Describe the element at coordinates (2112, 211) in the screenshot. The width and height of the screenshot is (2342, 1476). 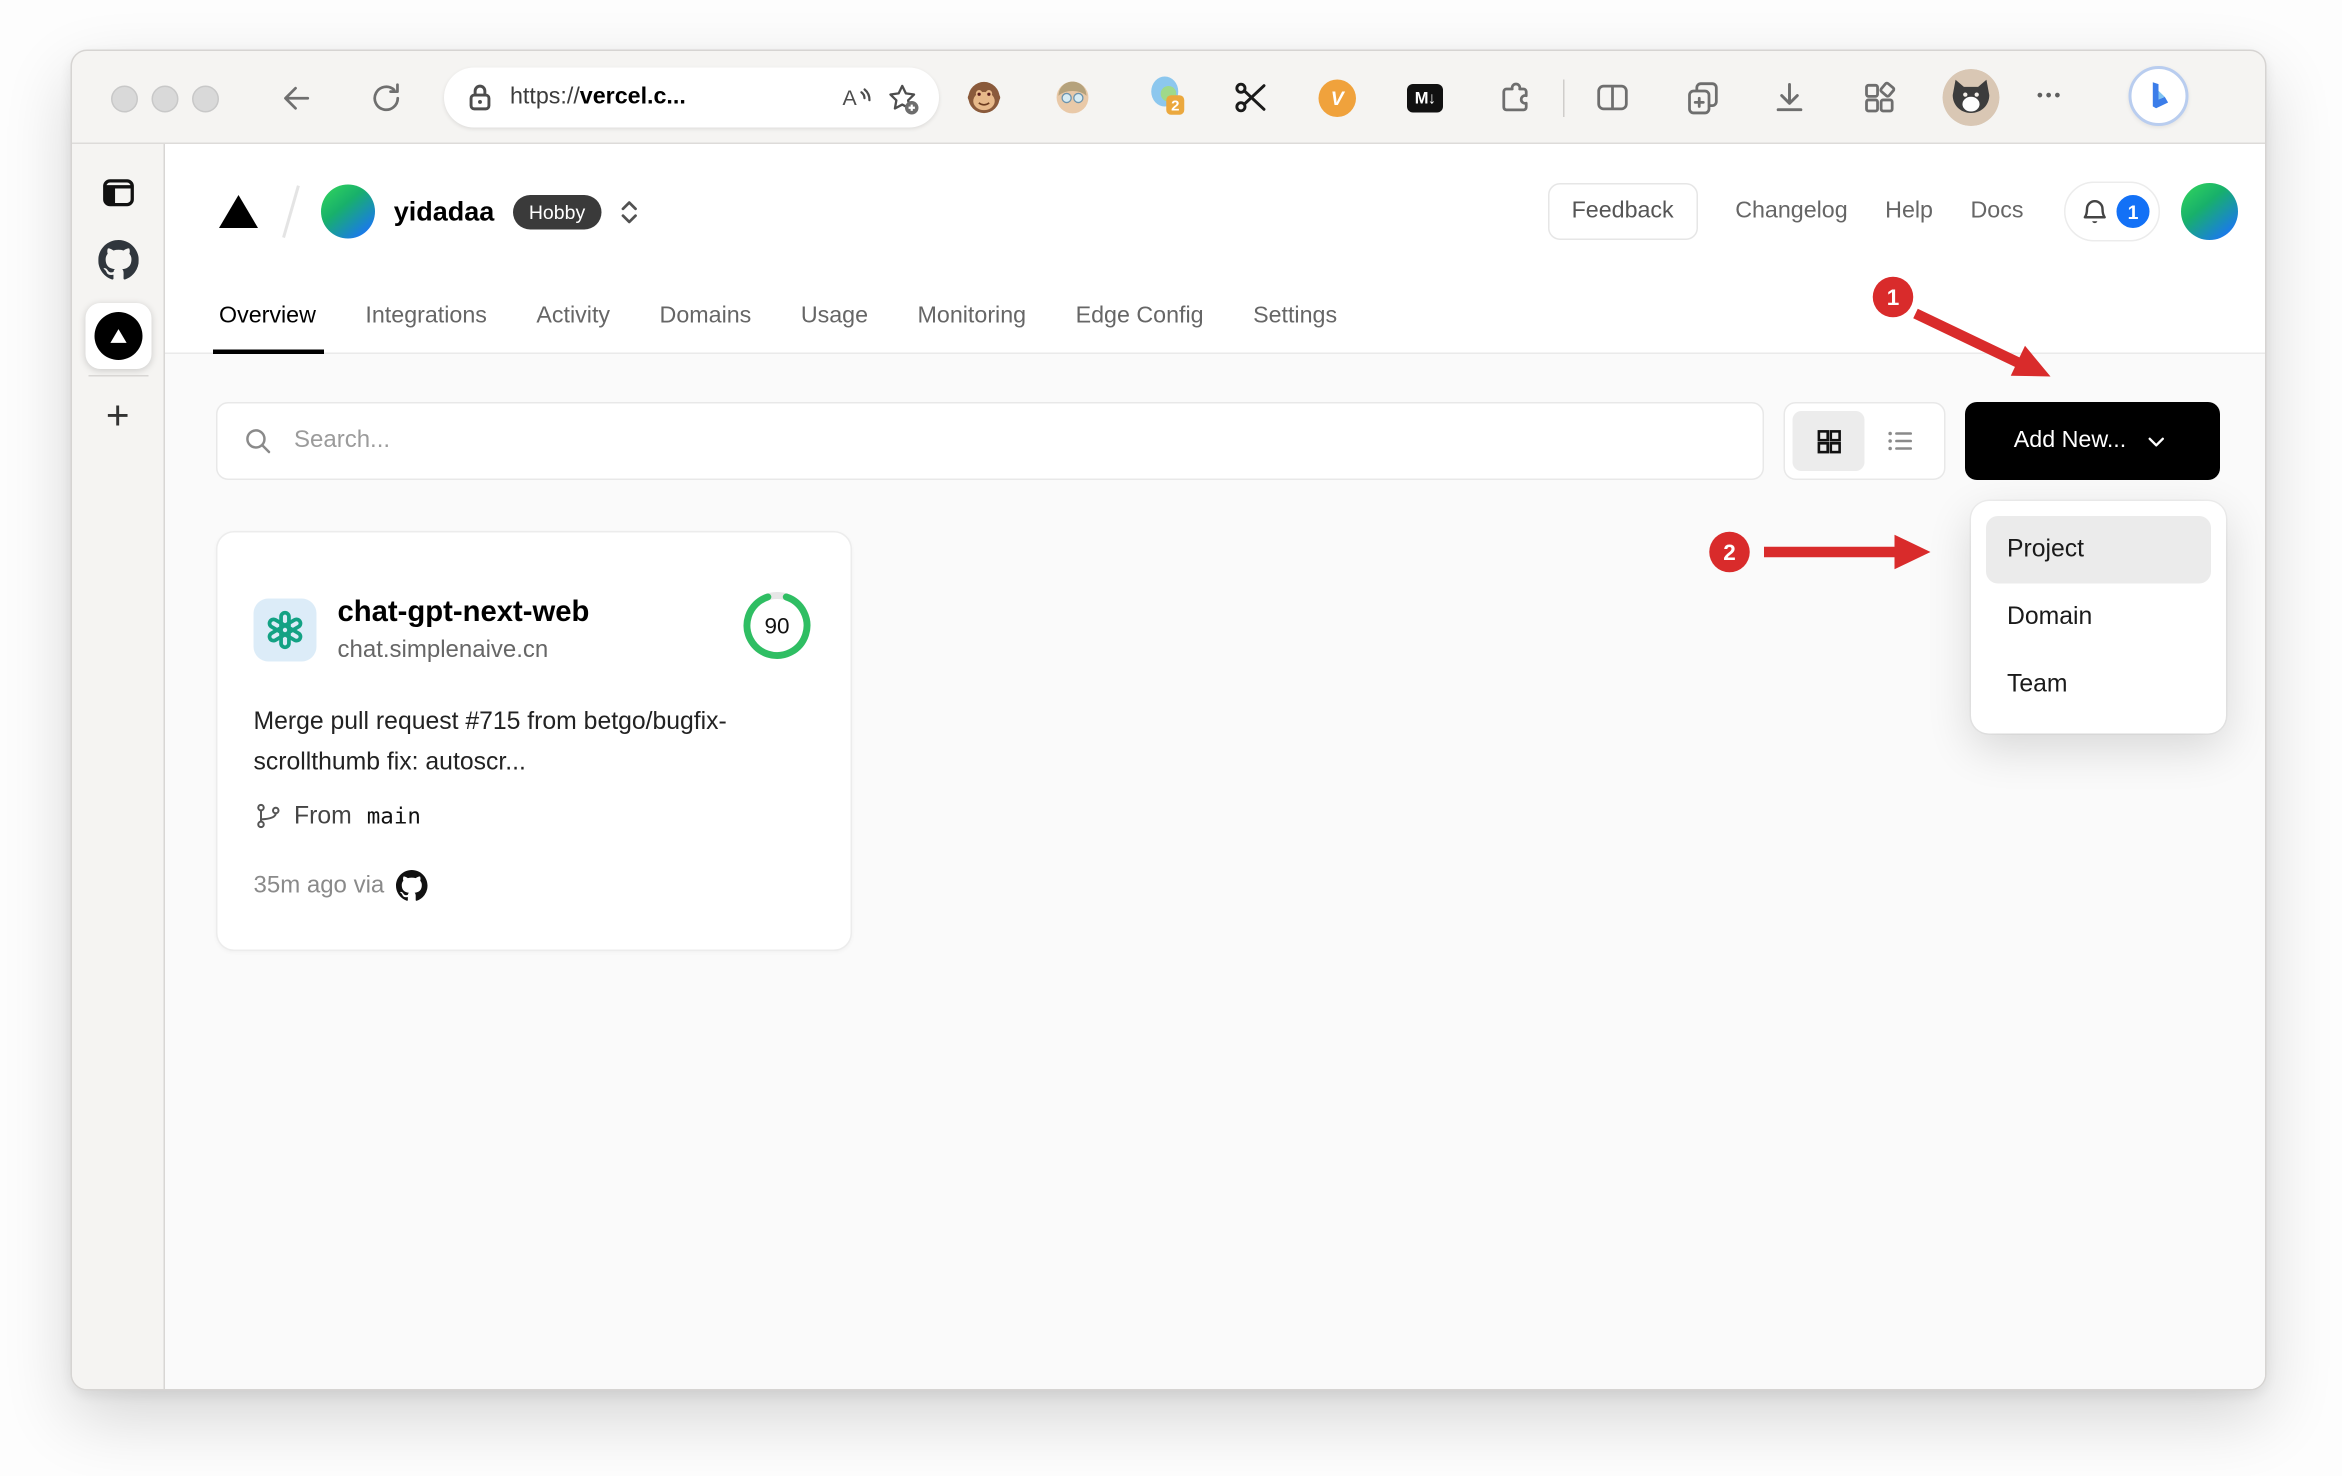
I see `notifications-button: 1` at that location.